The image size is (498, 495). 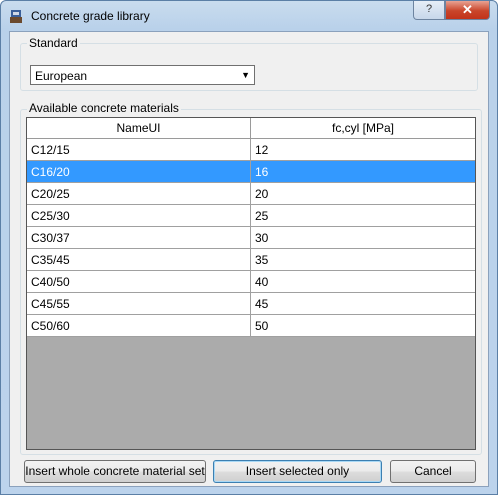 I want to click on cancel-button: Cancel, so click(x=433, y=471).